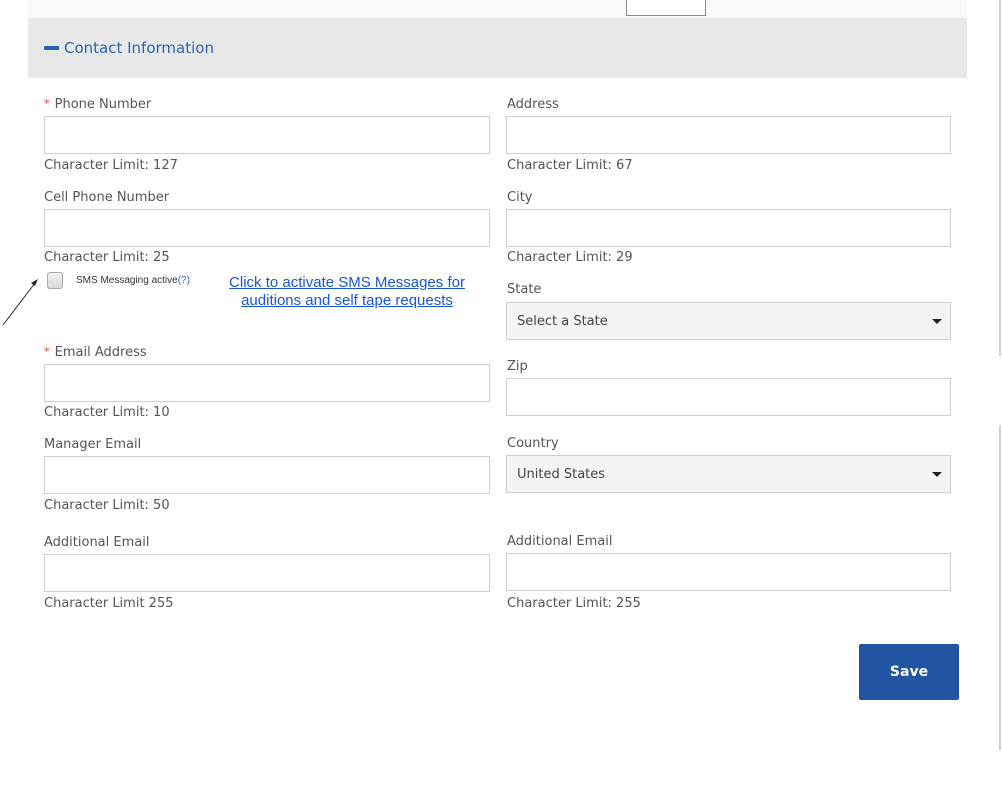 The width and height of the screenshot is (1002, 788). I want to click on additional-email-input-right, so click(728, 572).